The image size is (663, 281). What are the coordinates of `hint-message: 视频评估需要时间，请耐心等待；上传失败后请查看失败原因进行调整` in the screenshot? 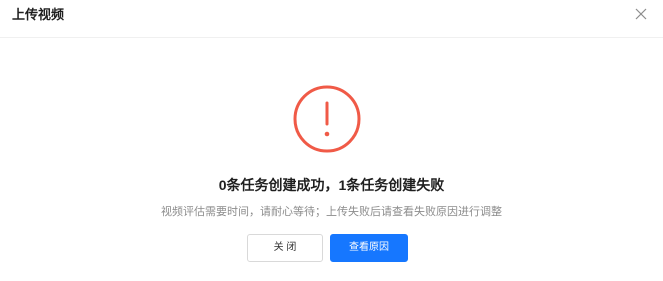 It's located at (331, 212).